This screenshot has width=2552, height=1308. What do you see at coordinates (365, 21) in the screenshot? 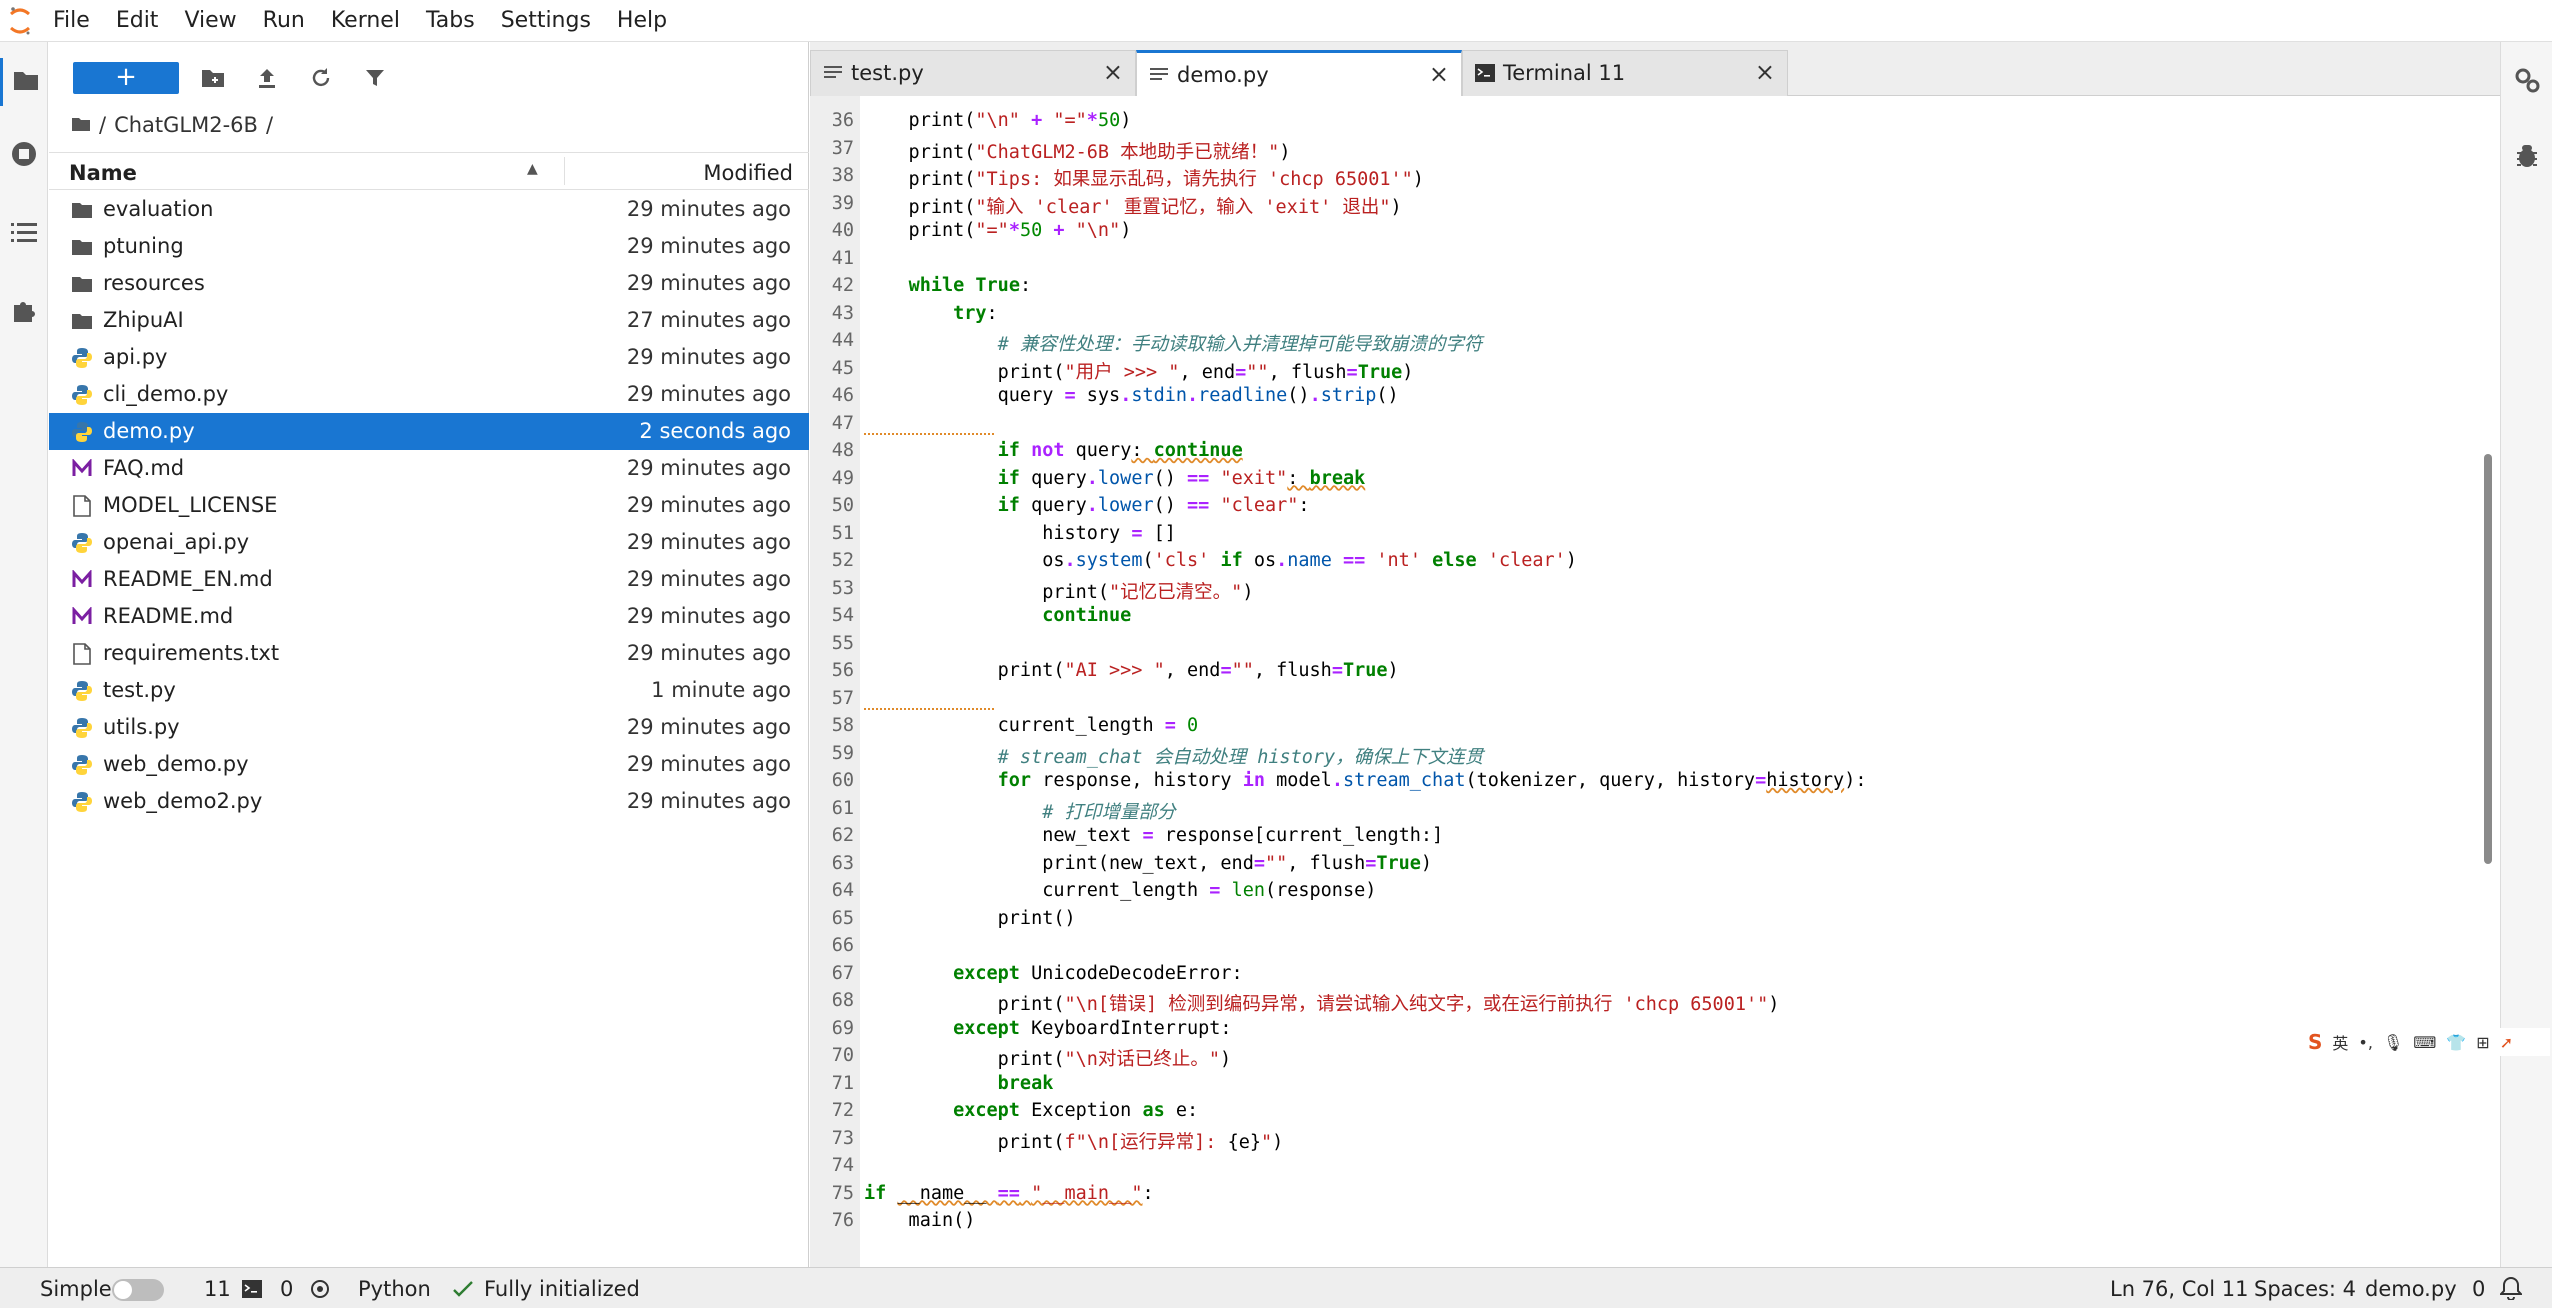
I see `menu-kernel: Kernel` at bounding box center [365, 21].